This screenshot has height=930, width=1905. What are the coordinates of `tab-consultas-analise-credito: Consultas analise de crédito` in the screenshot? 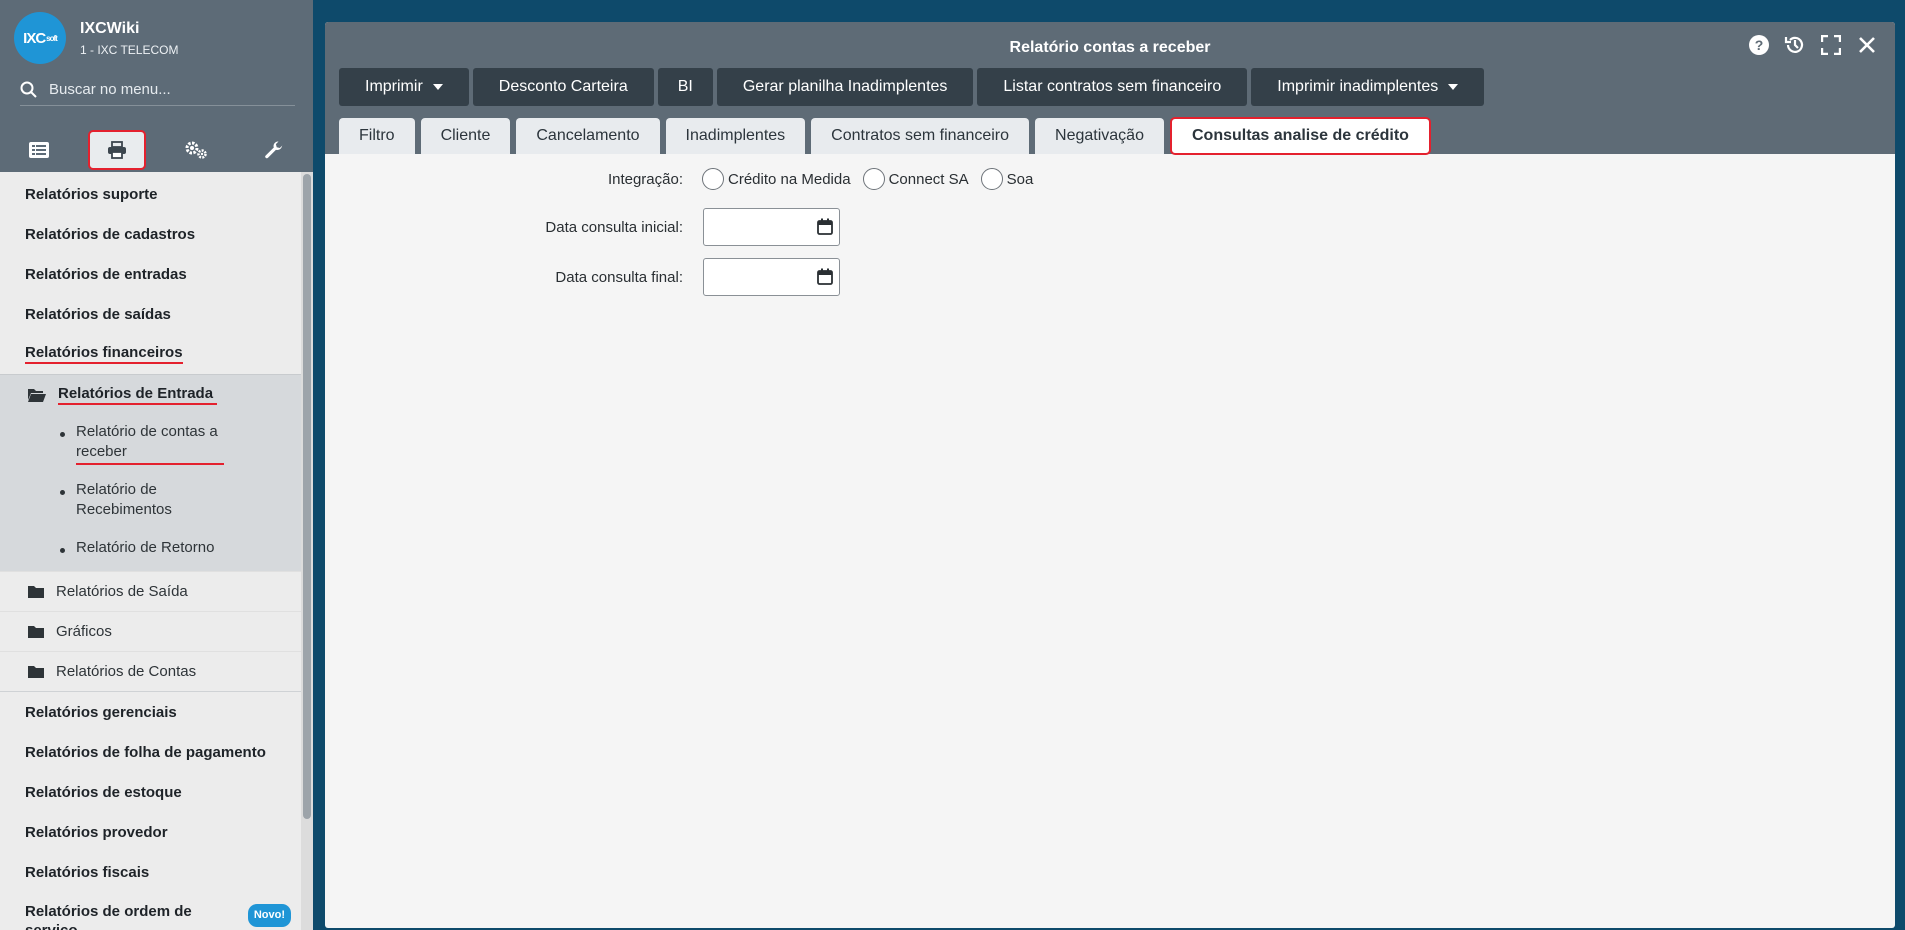 It's located at (1300, 136).